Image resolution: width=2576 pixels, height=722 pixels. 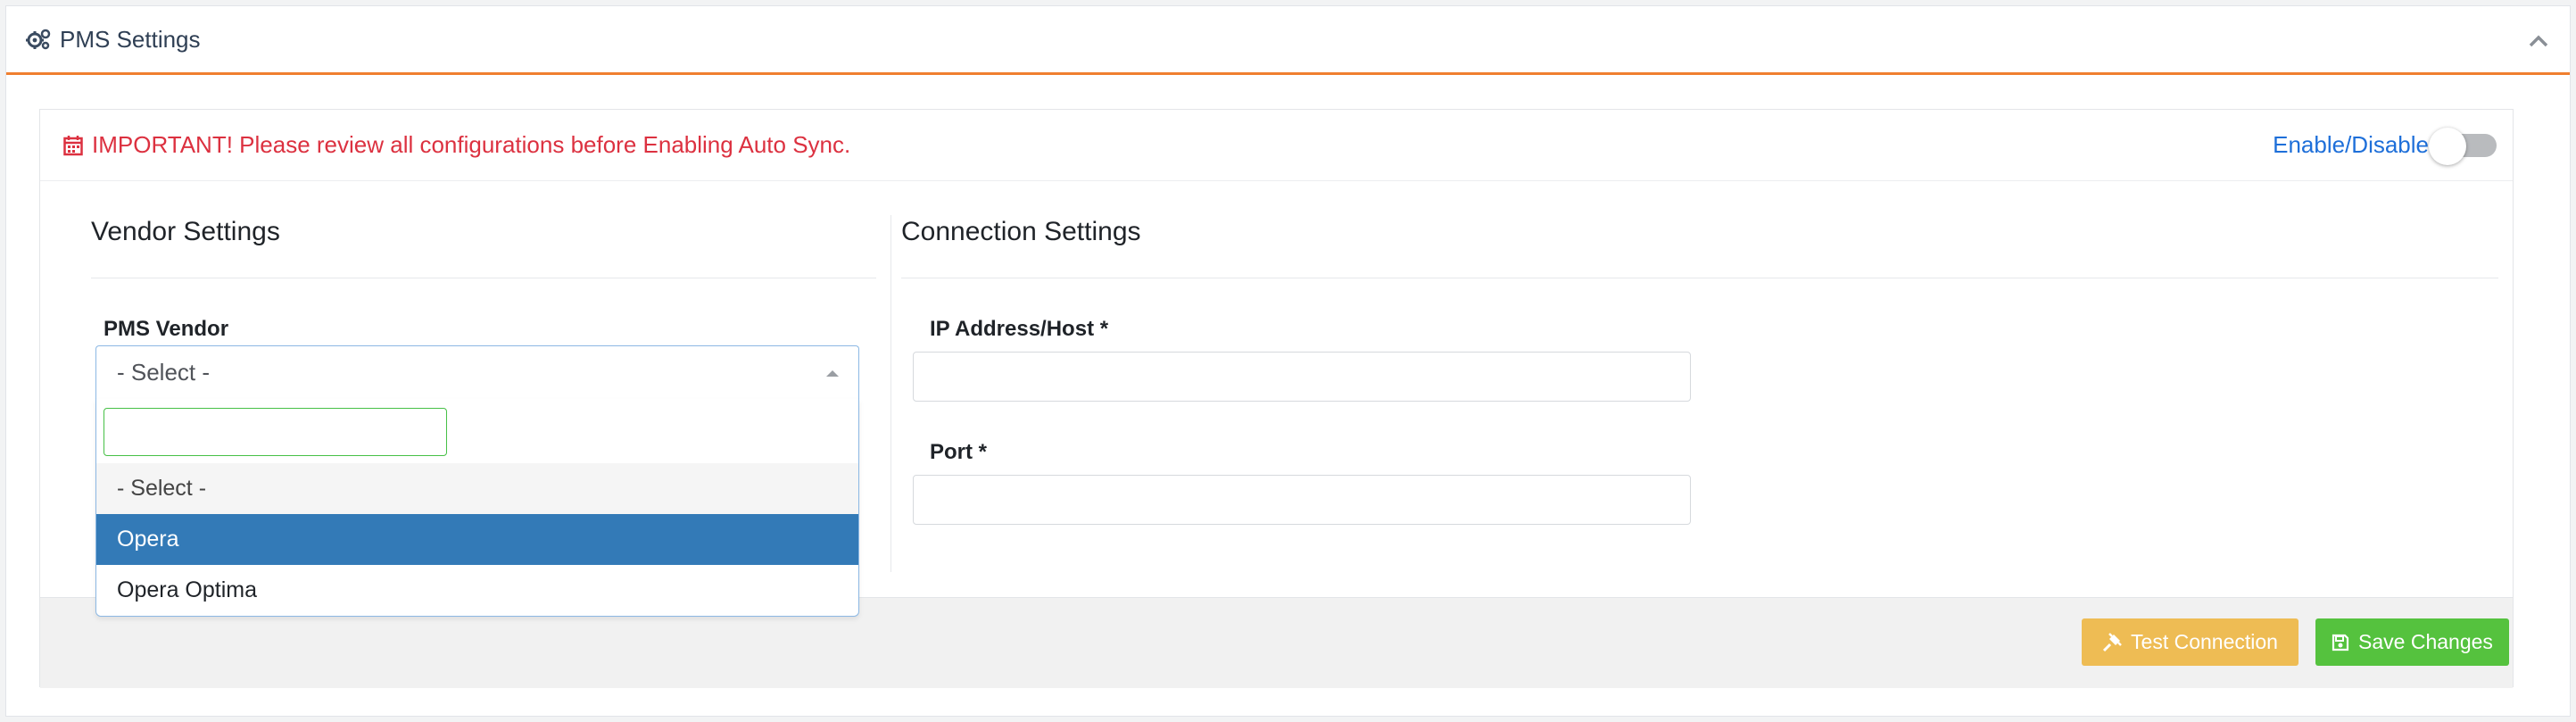 What do you see at coordinates (73, 145) in the screenshot?
I see `calendar-icon` at bounding box center [73, 145].